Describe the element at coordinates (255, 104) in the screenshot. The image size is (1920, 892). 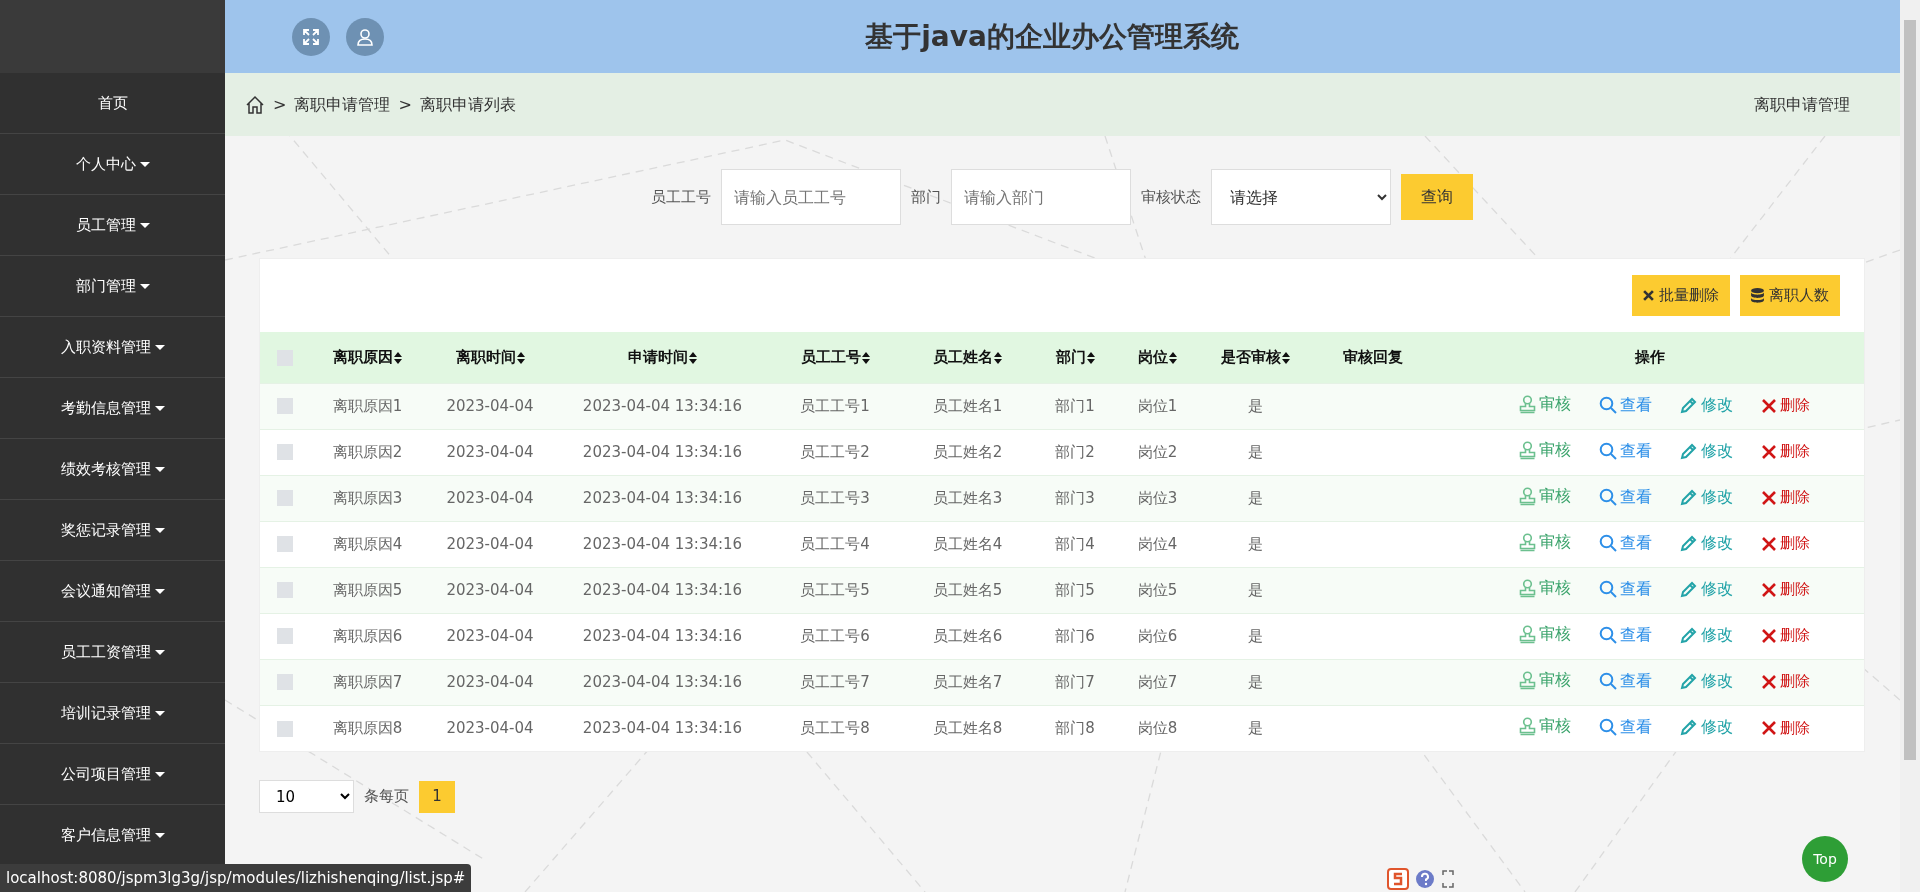
I see `home-icon` at that location.